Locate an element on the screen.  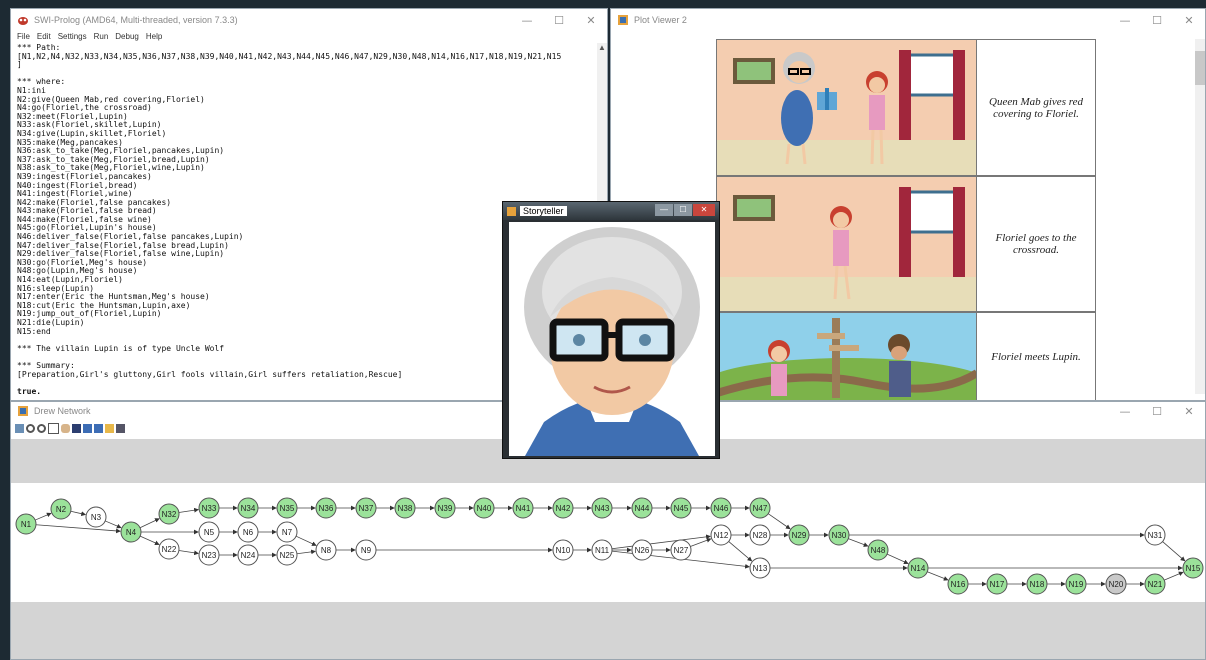
hand-icon is located at coordinates (65, 428).